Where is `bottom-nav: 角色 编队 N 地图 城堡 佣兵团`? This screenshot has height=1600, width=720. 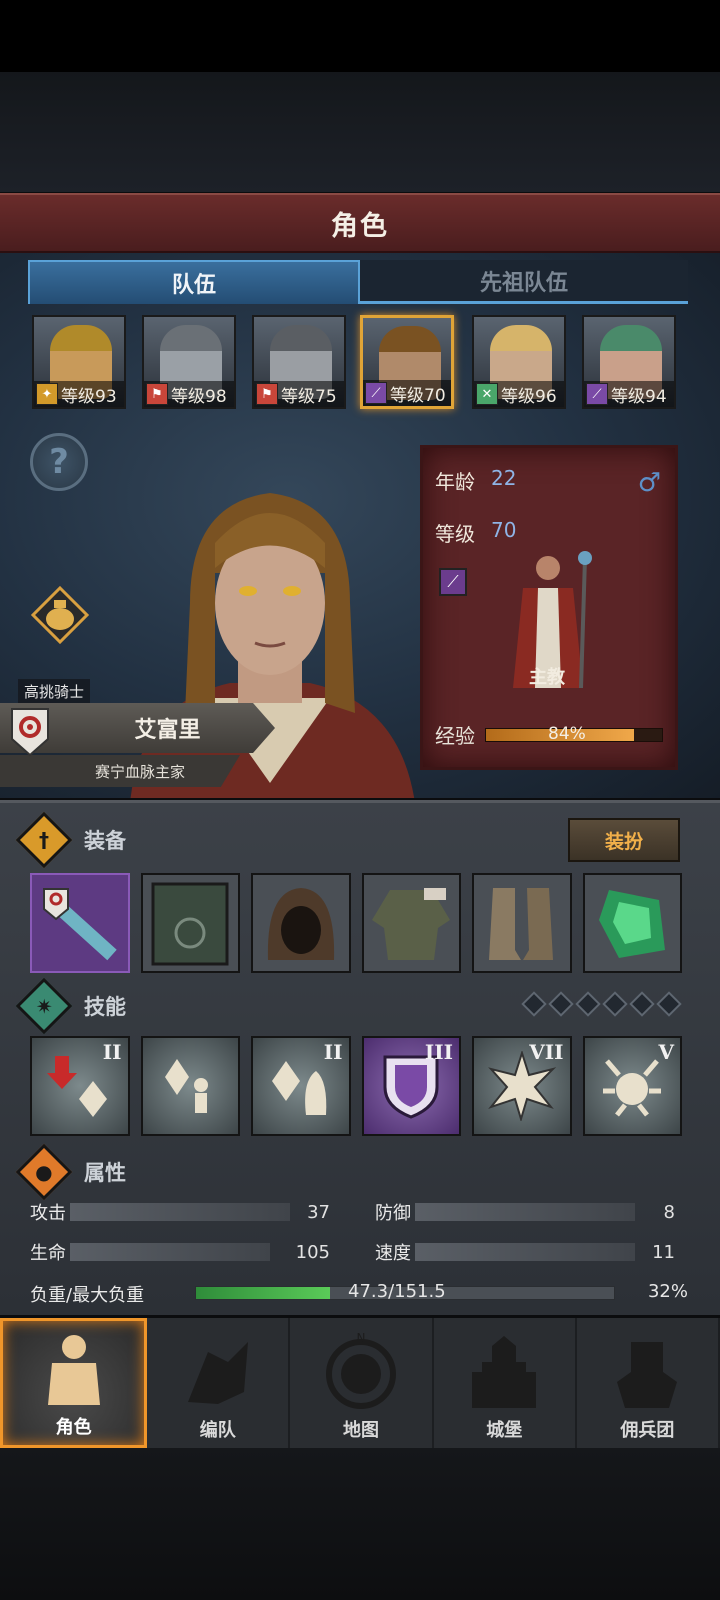
bottom-nav: 角色 编队 N 地图 城堡 佣兵团 is located at coordinates (360, 1383).